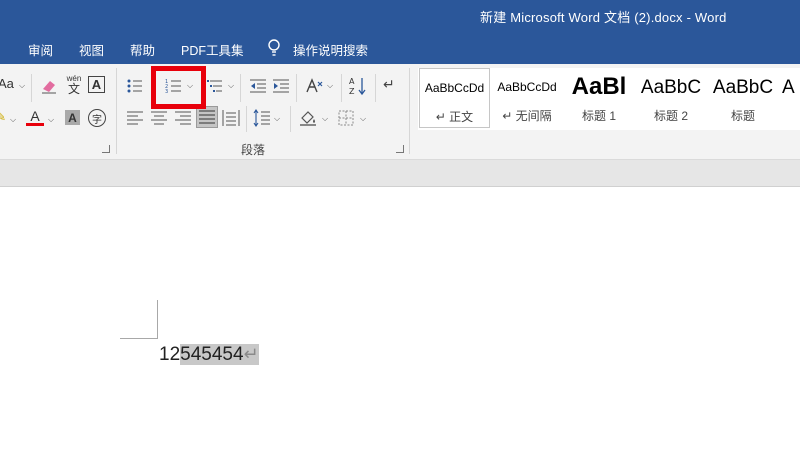 The height and width of the screenshot is (450, 800). What do you see at coordinates (142, 49) in the screenshot?
I see `tab-help: 帮助` at bounding box center [142, 49].